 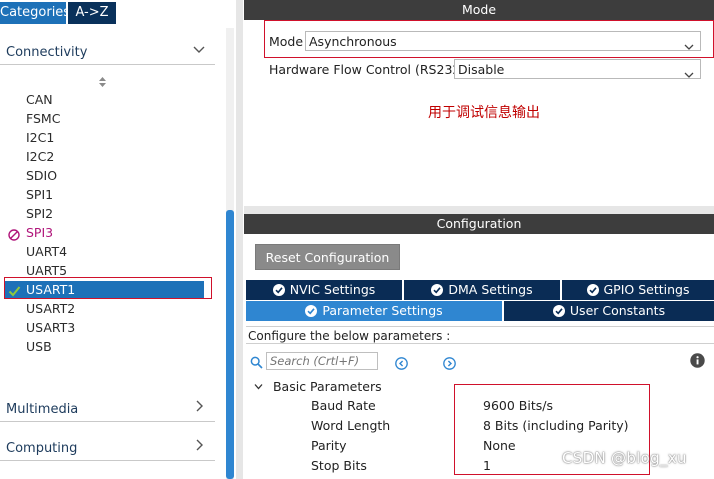 I want to click on configure-info-bar: Configure the below parameters :, so click(x=480, y=335).